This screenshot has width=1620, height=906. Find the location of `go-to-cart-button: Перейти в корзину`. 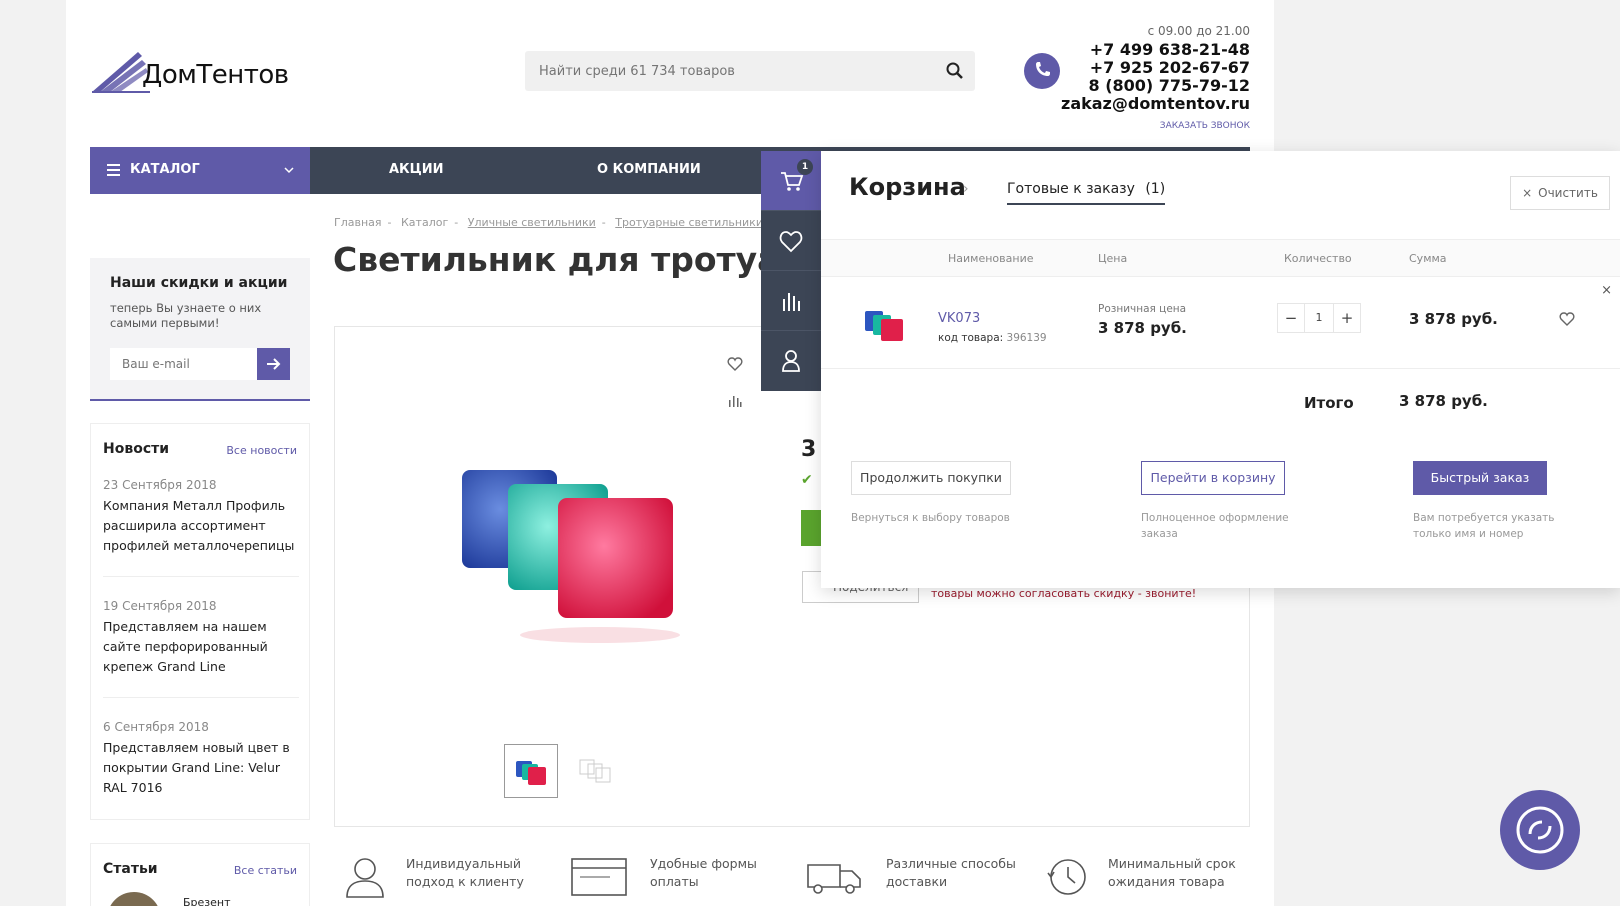

go-to-cart-button: Перейти в корзину is located at coordinates (1213, 478).